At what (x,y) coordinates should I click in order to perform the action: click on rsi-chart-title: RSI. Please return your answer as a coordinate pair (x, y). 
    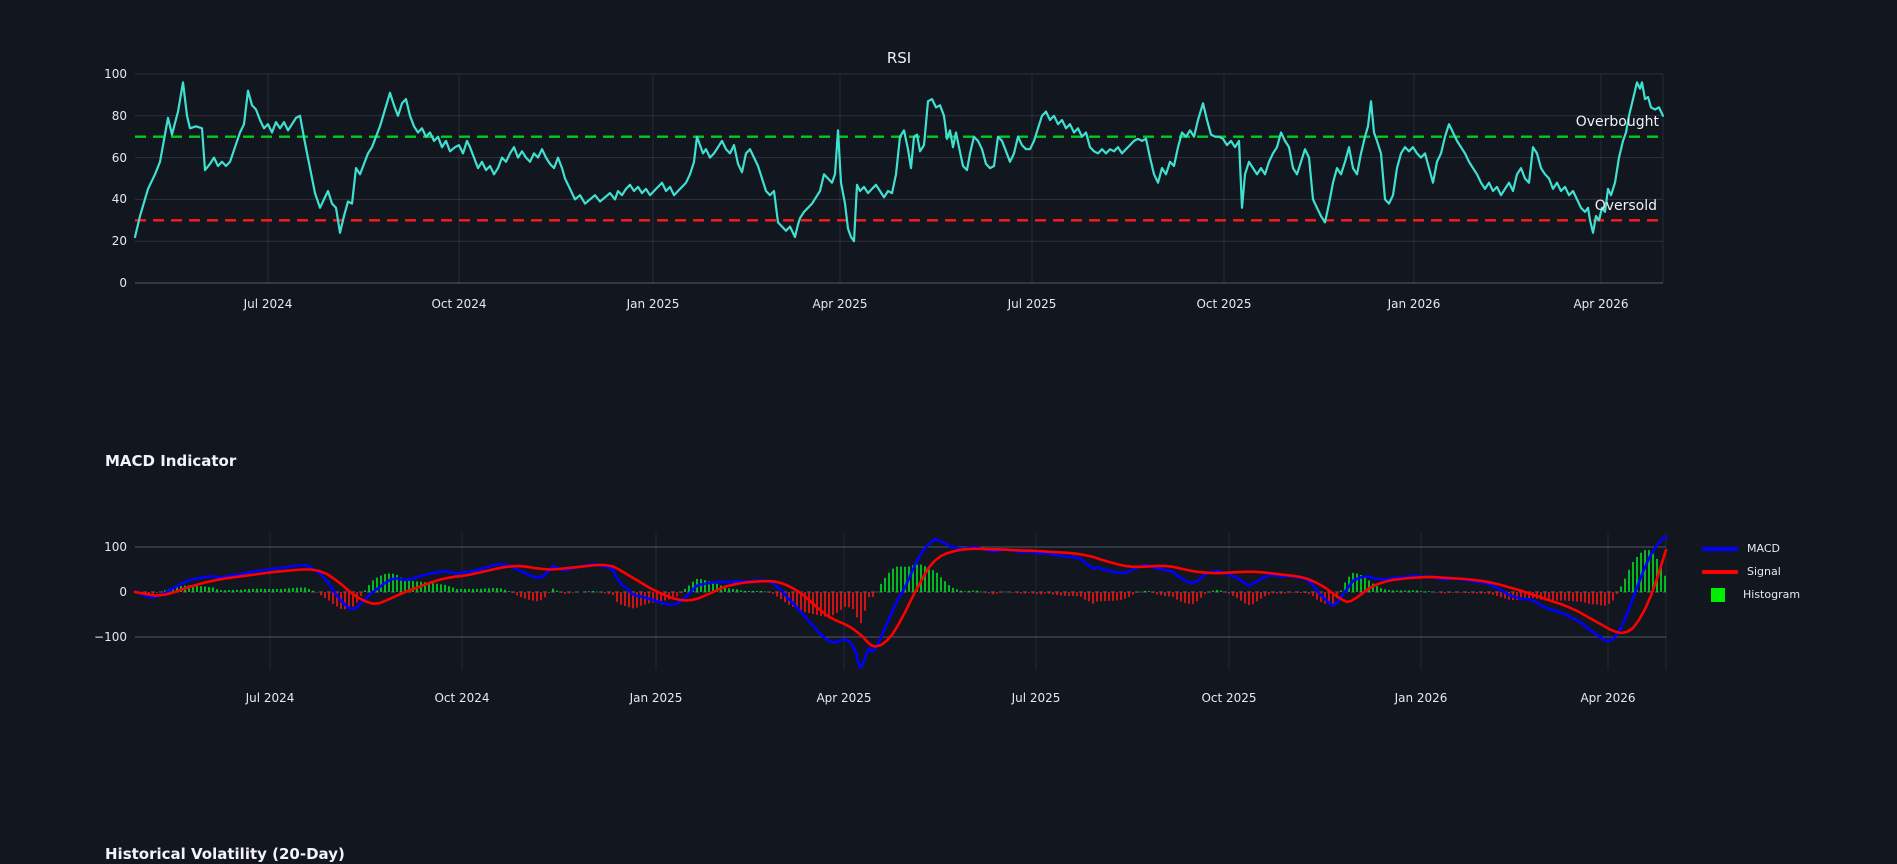
    Looking at the image, I should click on (899, 58).